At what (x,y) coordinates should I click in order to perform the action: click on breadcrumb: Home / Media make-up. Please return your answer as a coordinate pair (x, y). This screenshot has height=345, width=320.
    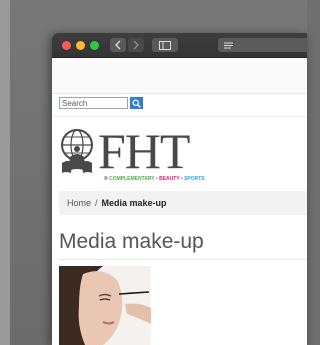
    Looking at the image, I should click on (183, 203).